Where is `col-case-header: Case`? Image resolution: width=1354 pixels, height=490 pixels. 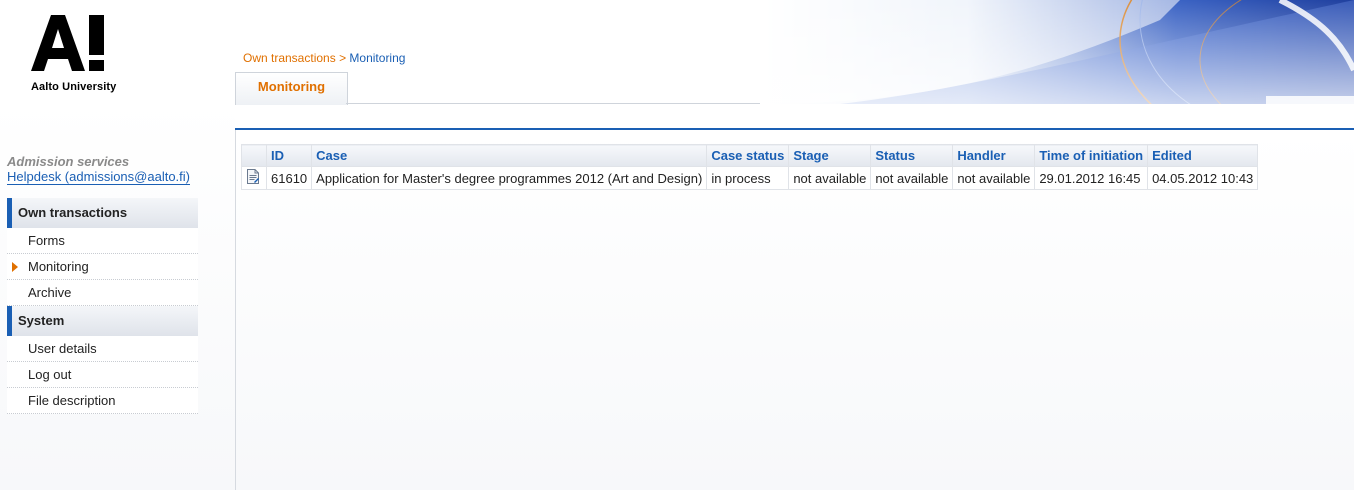
col-case-header: Case is located at coordinates (509, 155).